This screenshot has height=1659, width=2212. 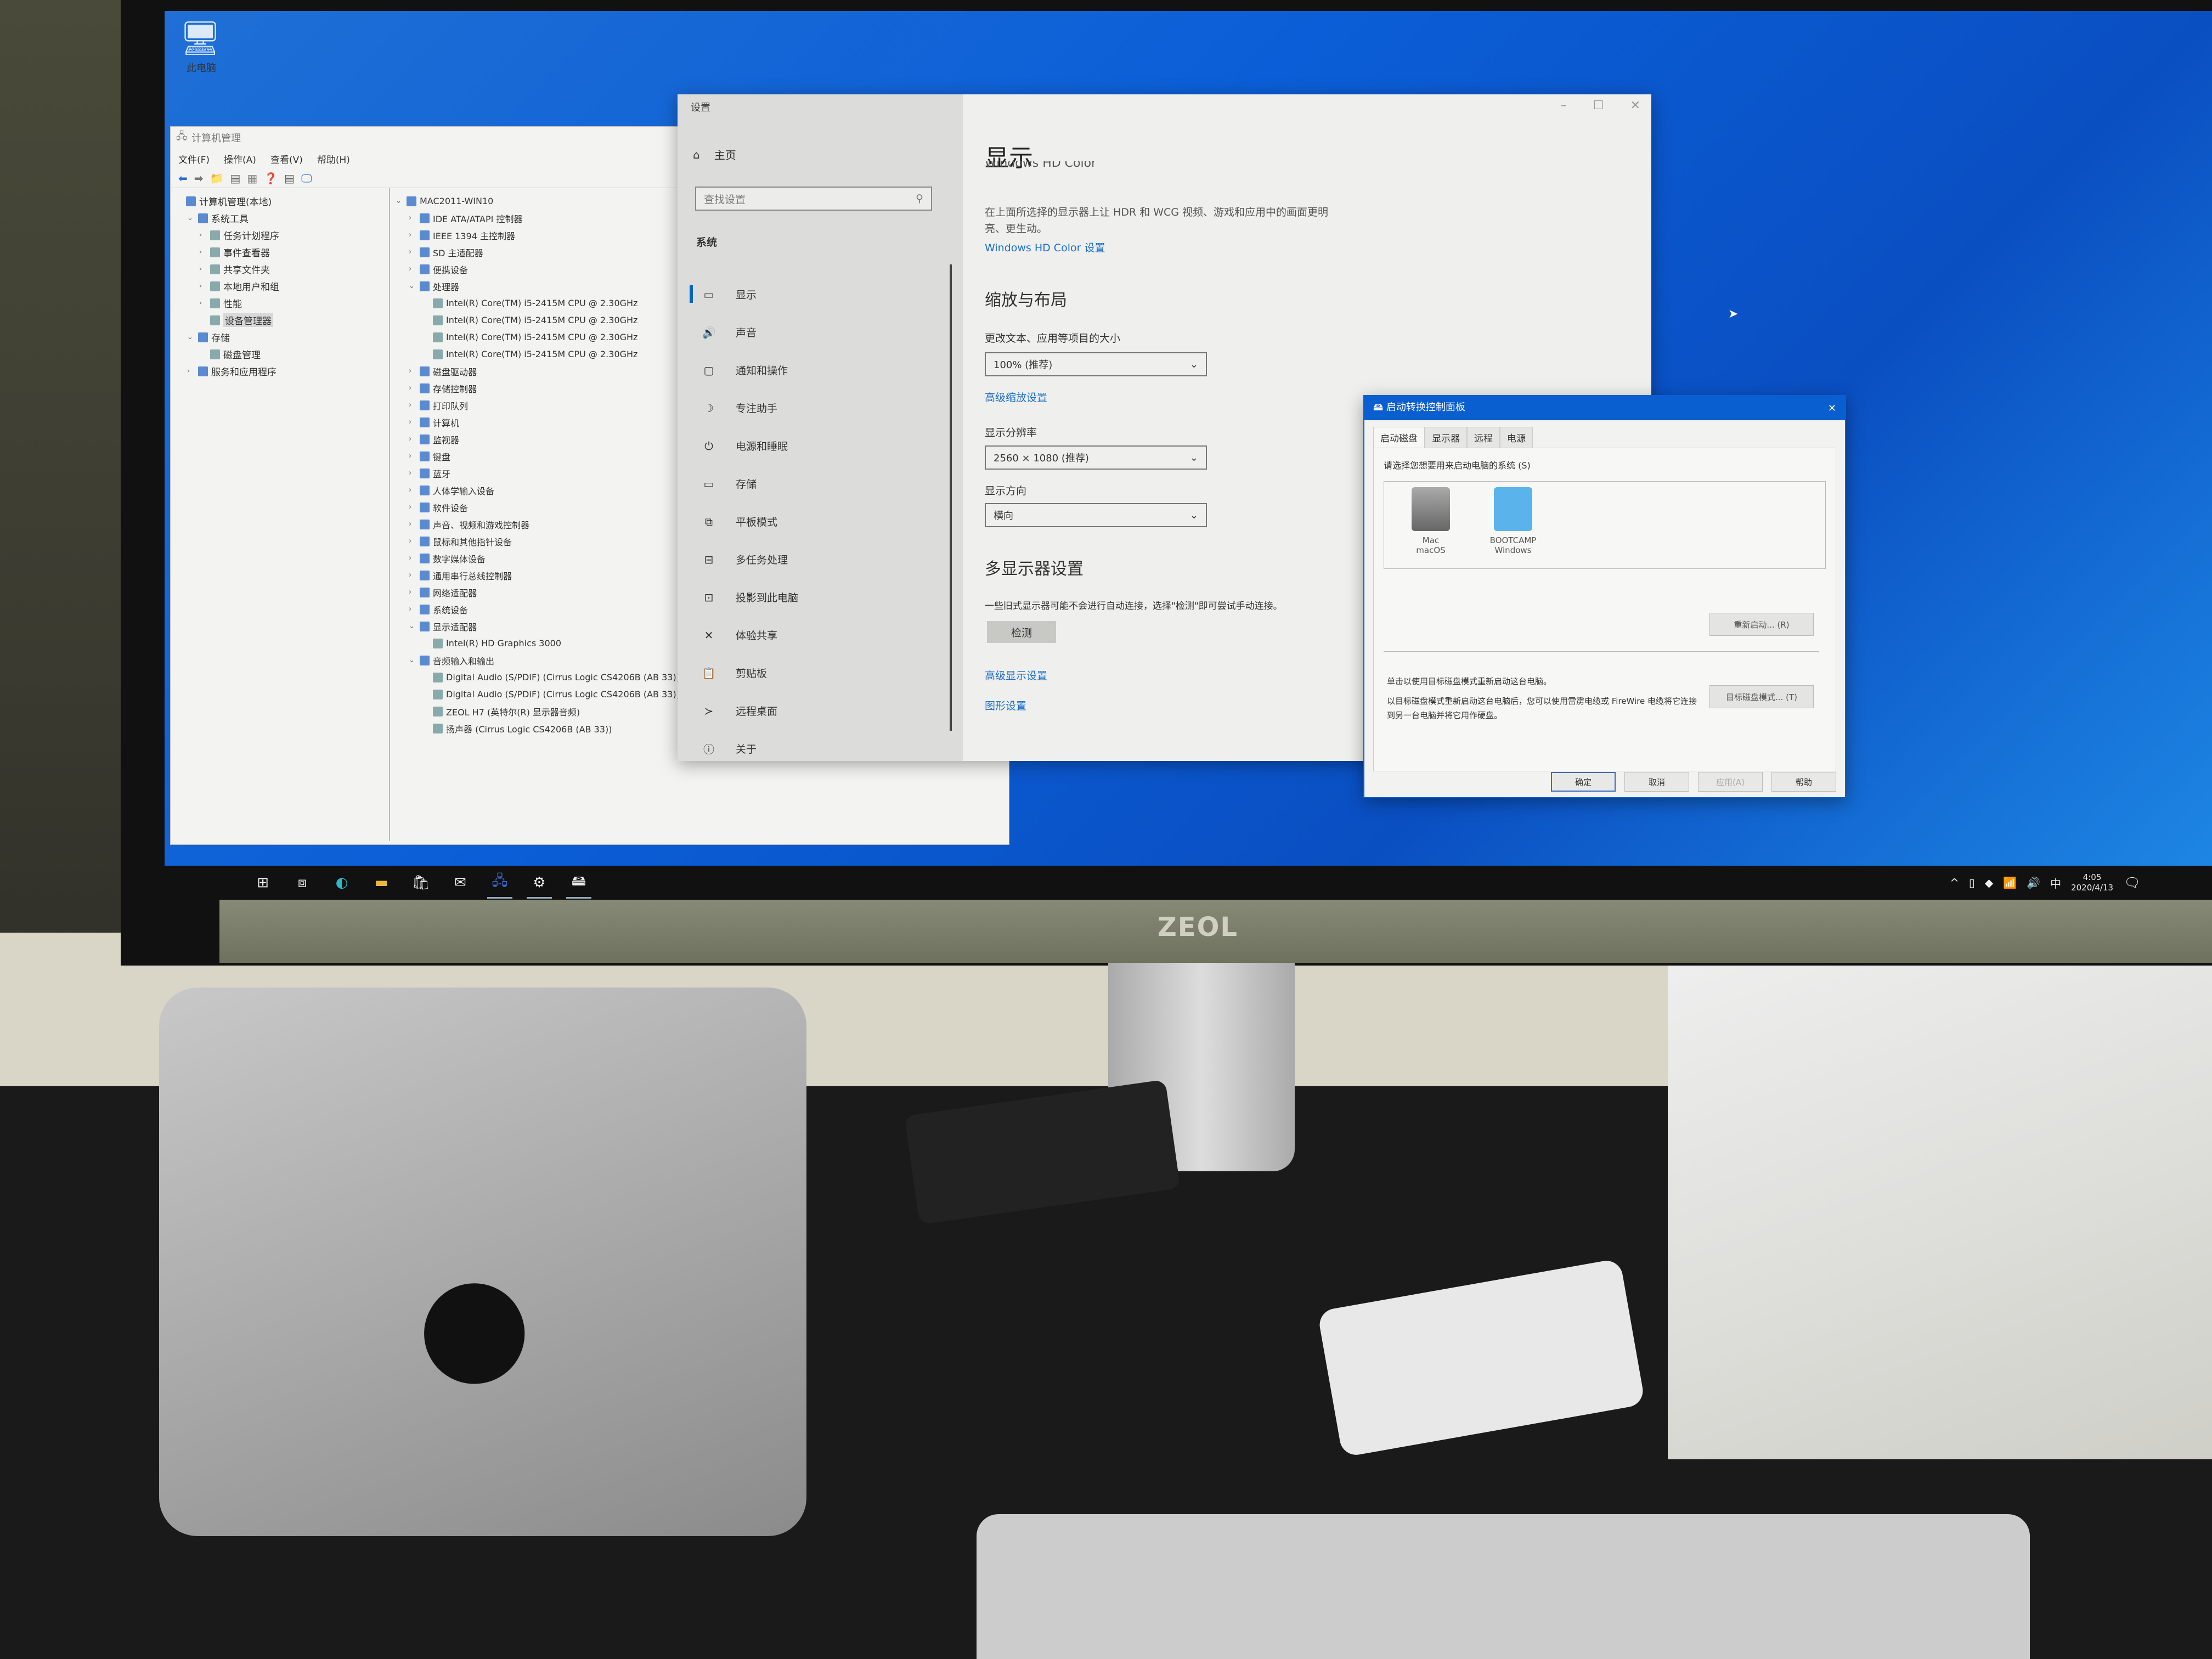 What do you see at coordinates (1564, 105) in the screenshot?
I see `minimize-icon: –` at bounding box center [1564, 105].